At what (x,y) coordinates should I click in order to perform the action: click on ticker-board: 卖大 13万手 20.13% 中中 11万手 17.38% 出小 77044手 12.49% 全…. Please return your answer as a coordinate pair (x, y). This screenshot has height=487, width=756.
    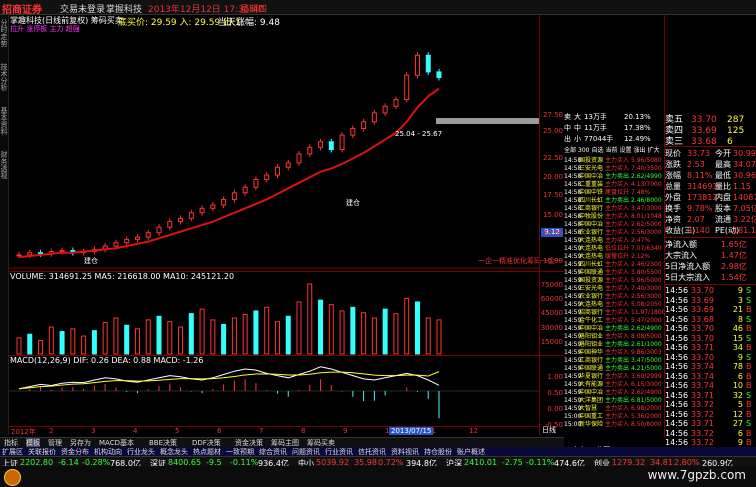
    Looking at the image, I should click on (614, 226).